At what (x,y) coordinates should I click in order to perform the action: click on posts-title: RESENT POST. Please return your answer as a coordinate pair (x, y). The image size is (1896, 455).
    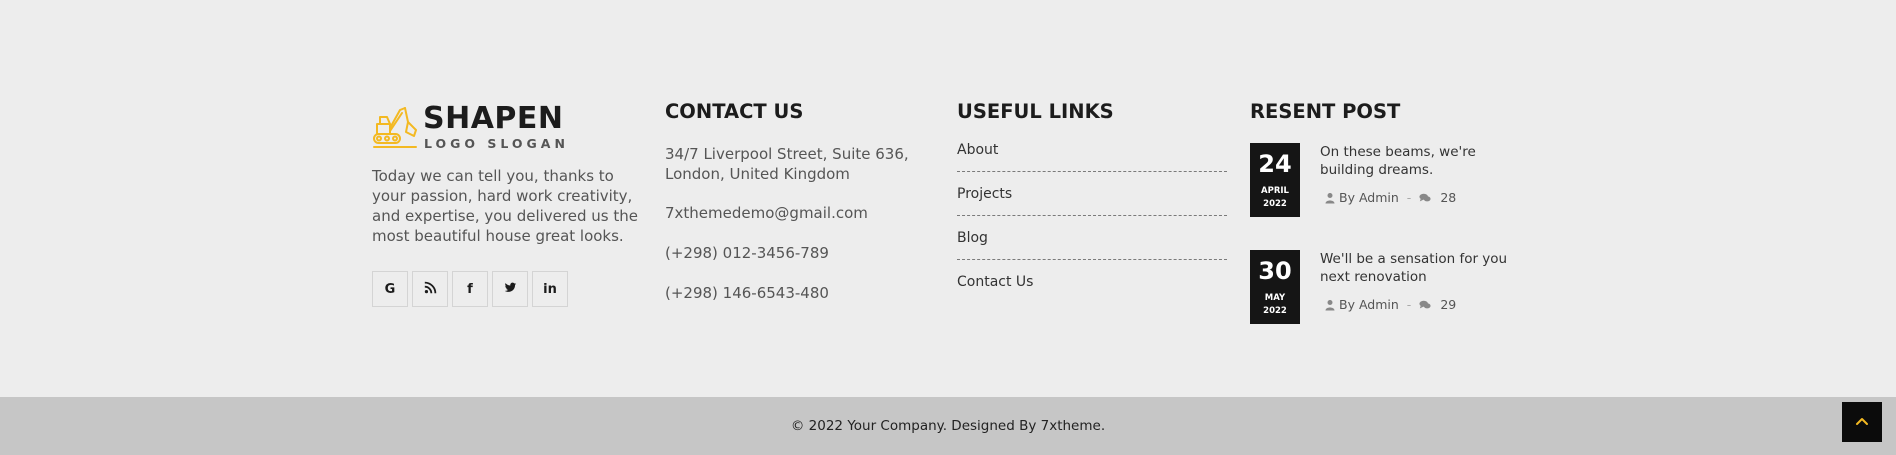
    Looking at the image, I should click on (1325, 111).